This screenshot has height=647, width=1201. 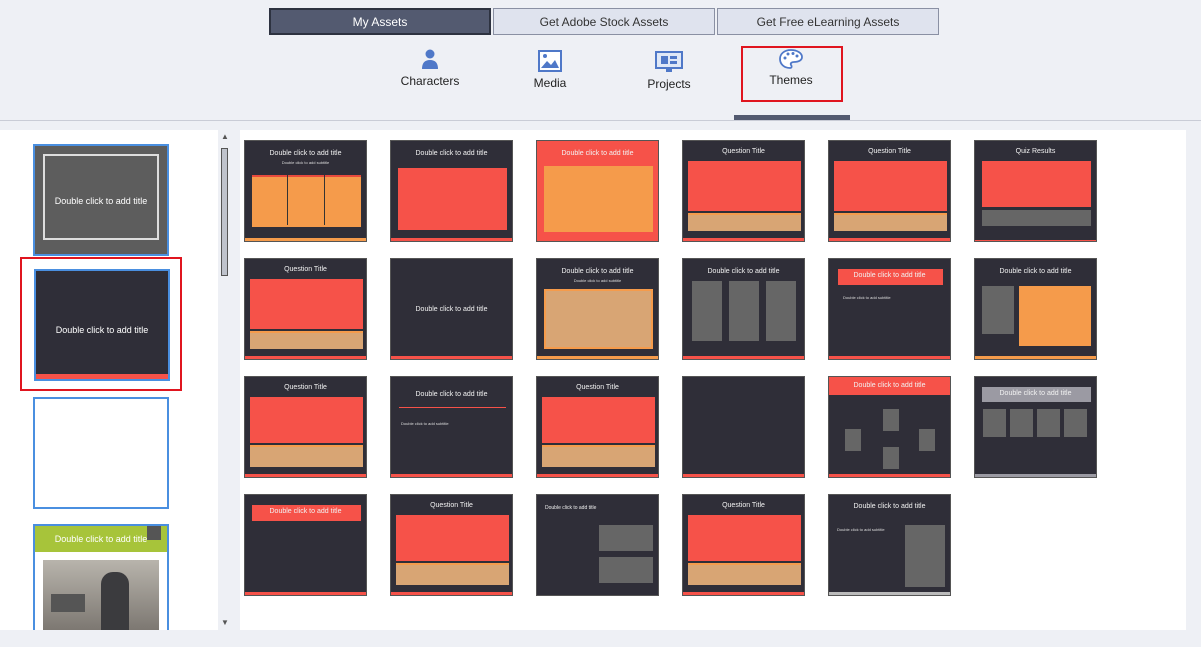 I want to click on category-projects-label: Projects, so click(x=669, y=84).